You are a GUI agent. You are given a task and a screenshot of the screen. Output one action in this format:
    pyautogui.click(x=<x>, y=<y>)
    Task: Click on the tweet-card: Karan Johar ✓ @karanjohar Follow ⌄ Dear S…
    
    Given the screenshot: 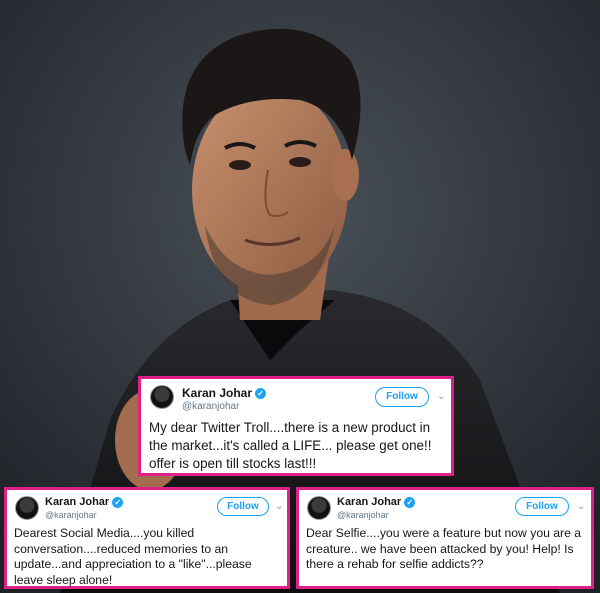 What is the action you would take?
    pyautogui.click(x=445, y=538)
    